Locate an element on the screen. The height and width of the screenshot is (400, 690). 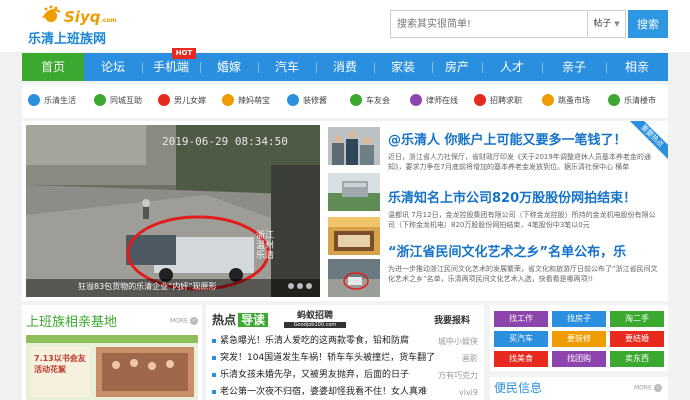
quick-link-button: 要结婚 is located at coordinates (637, 339).